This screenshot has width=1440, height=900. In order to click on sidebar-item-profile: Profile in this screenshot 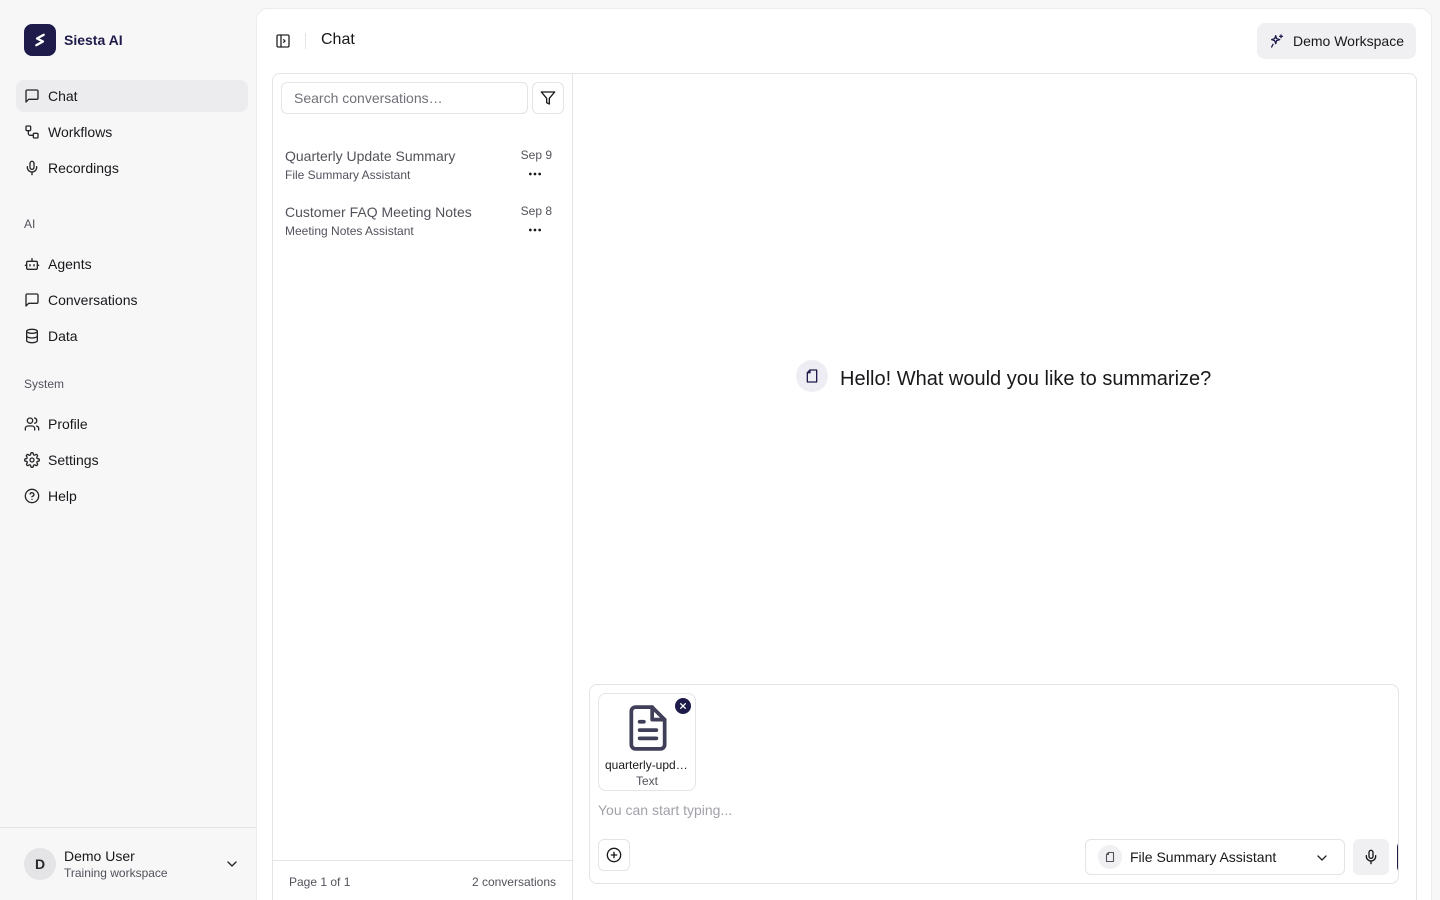, I will do `click(132, 424)`.